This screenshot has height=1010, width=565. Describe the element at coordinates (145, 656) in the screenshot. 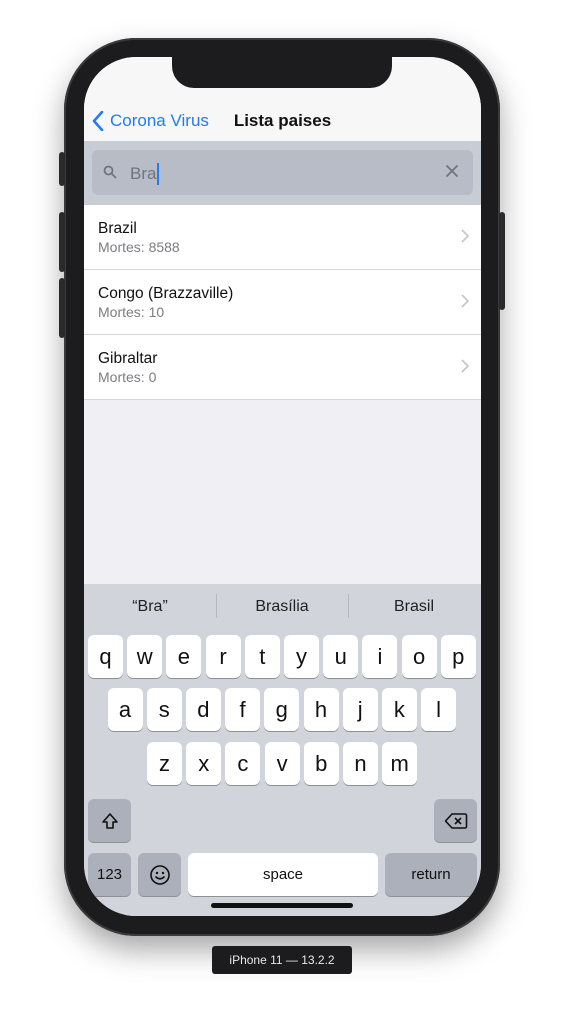

I see `key-w: w` at that location.